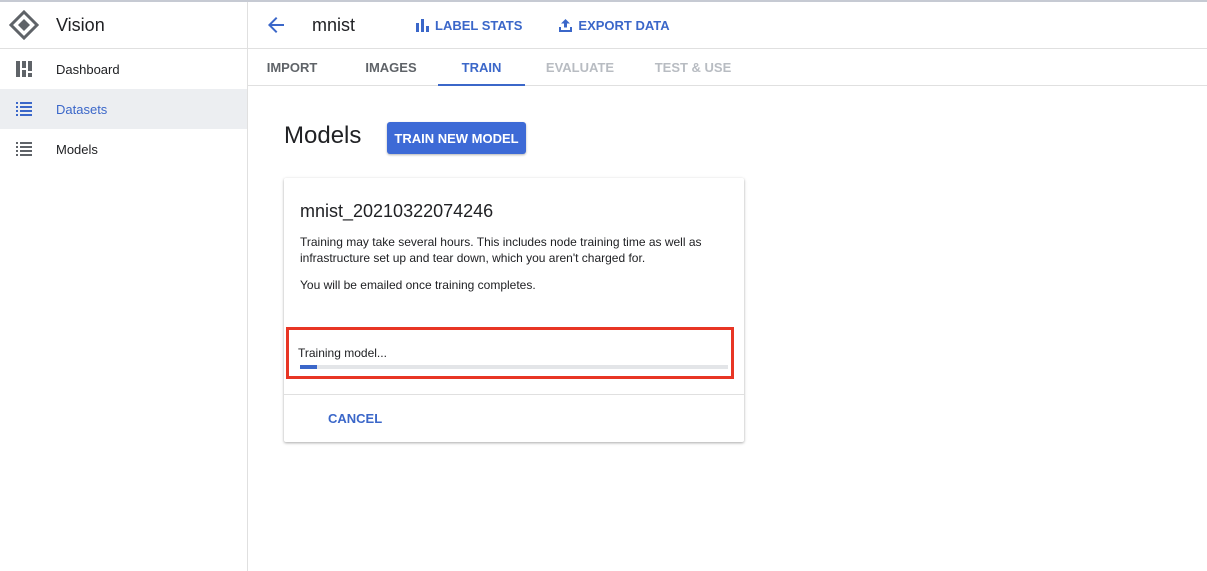 The height and width of the screenshot is (571, 1207). I want to click on export-data-button: EXPORT DATA, so click(614, 25).